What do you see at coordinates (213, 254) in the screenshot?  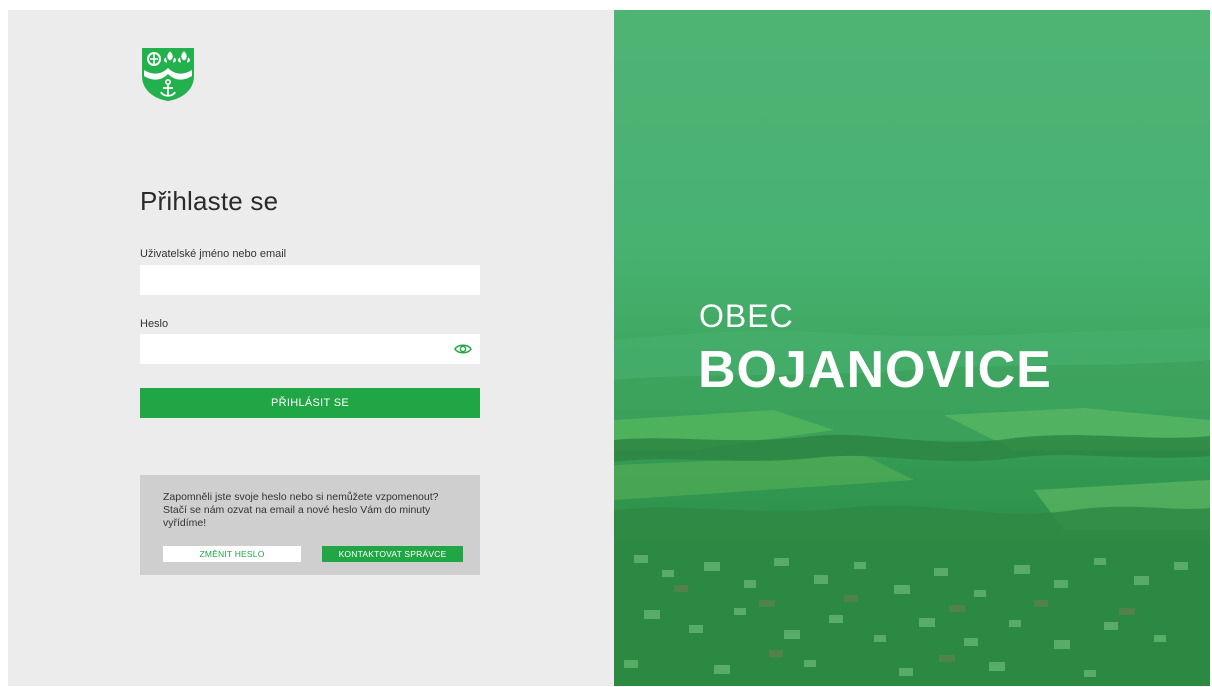 I see `username-label: Uživatelské jméno nebo email` at bounding box center [213, 254].